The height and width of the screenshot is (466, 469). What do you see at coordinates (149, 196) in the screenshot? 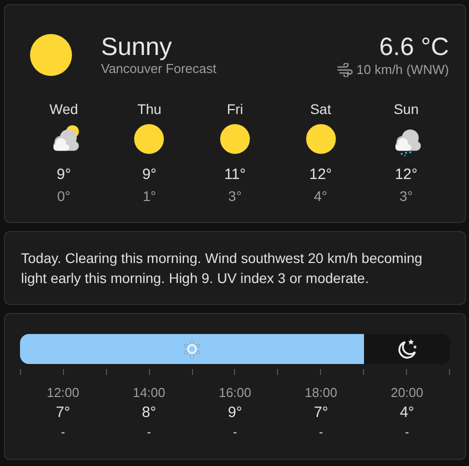
I see `low-temperature: 1°` at bounding box center [149, 196].